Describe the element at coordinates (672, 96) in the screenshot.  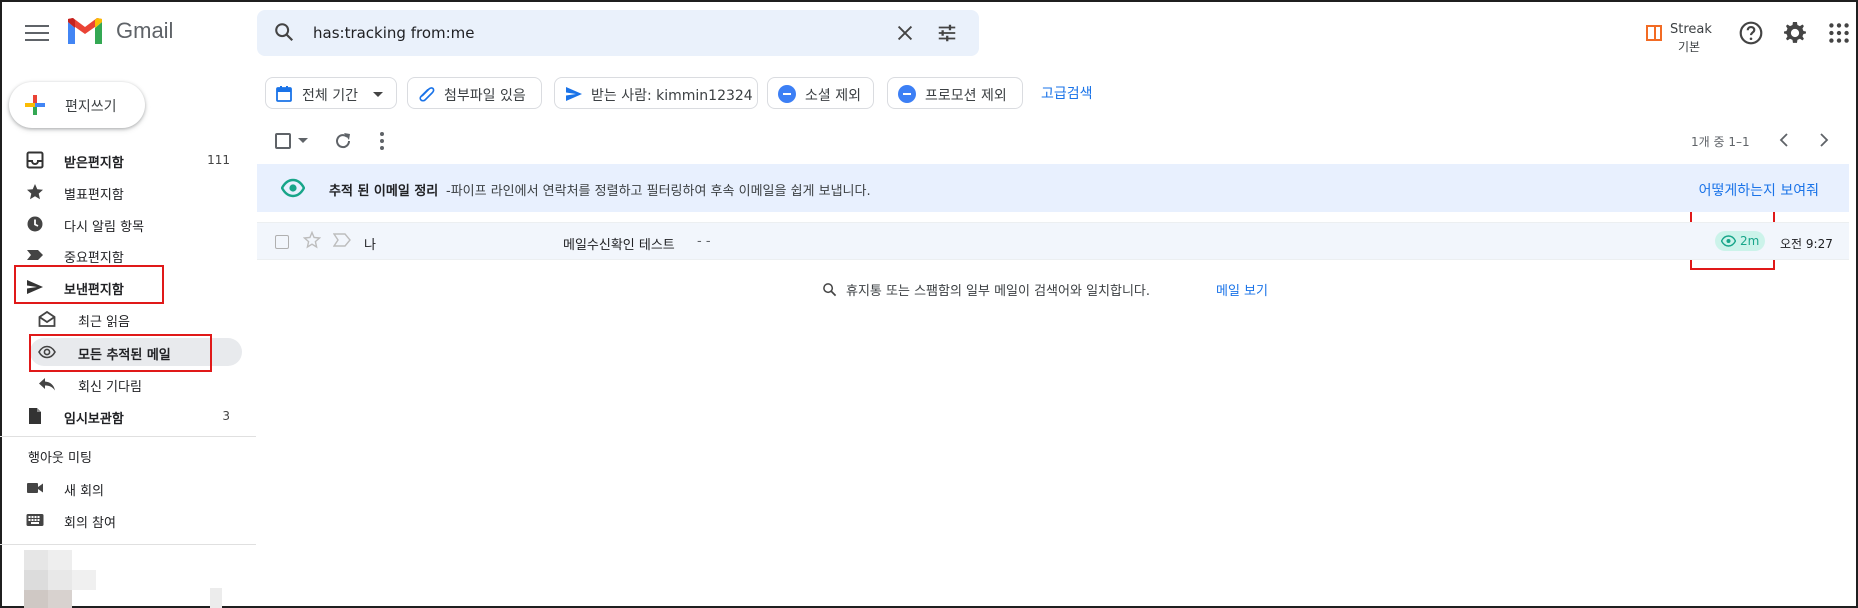
I see `chip-label: 받는 사람: kimmin12324` at that location.